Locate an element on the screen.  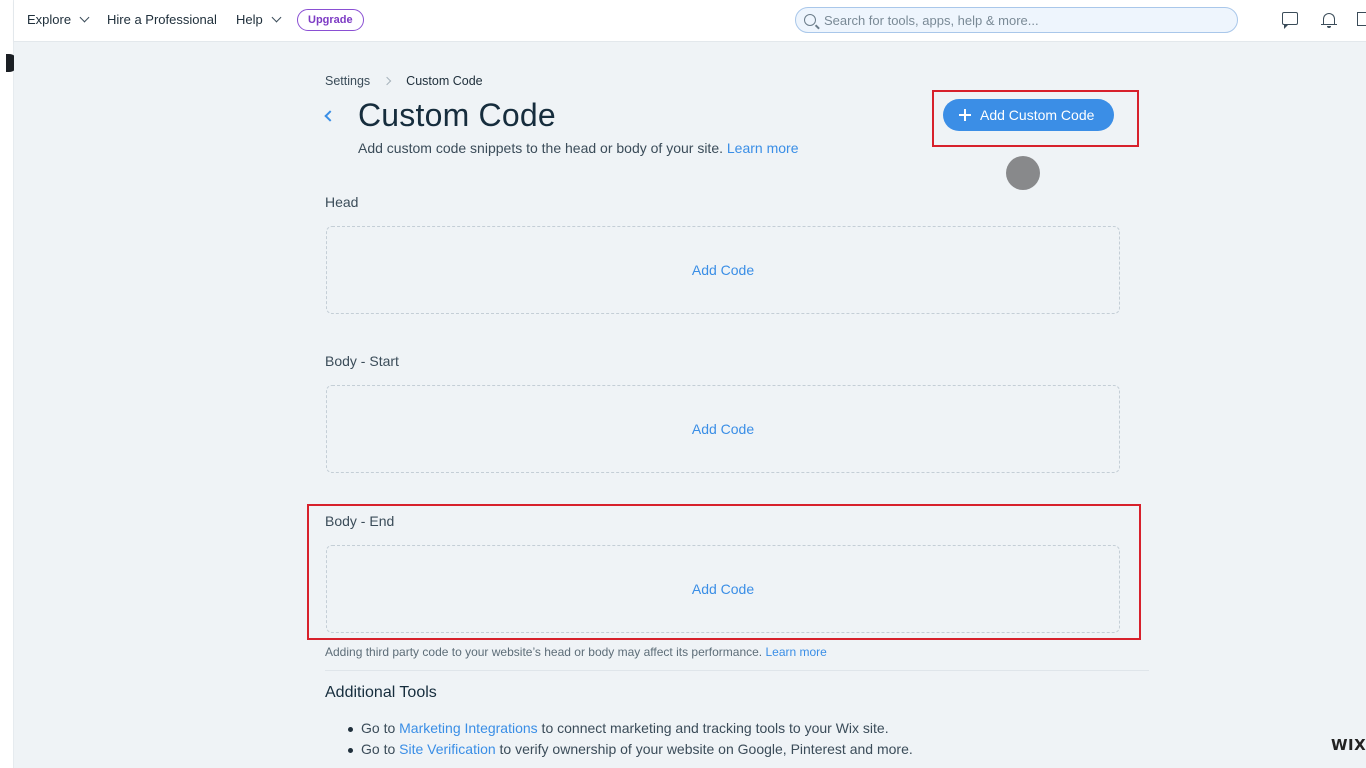
marketing-integrations-link: Marketing Integrations is located at coordinates (468, 728).